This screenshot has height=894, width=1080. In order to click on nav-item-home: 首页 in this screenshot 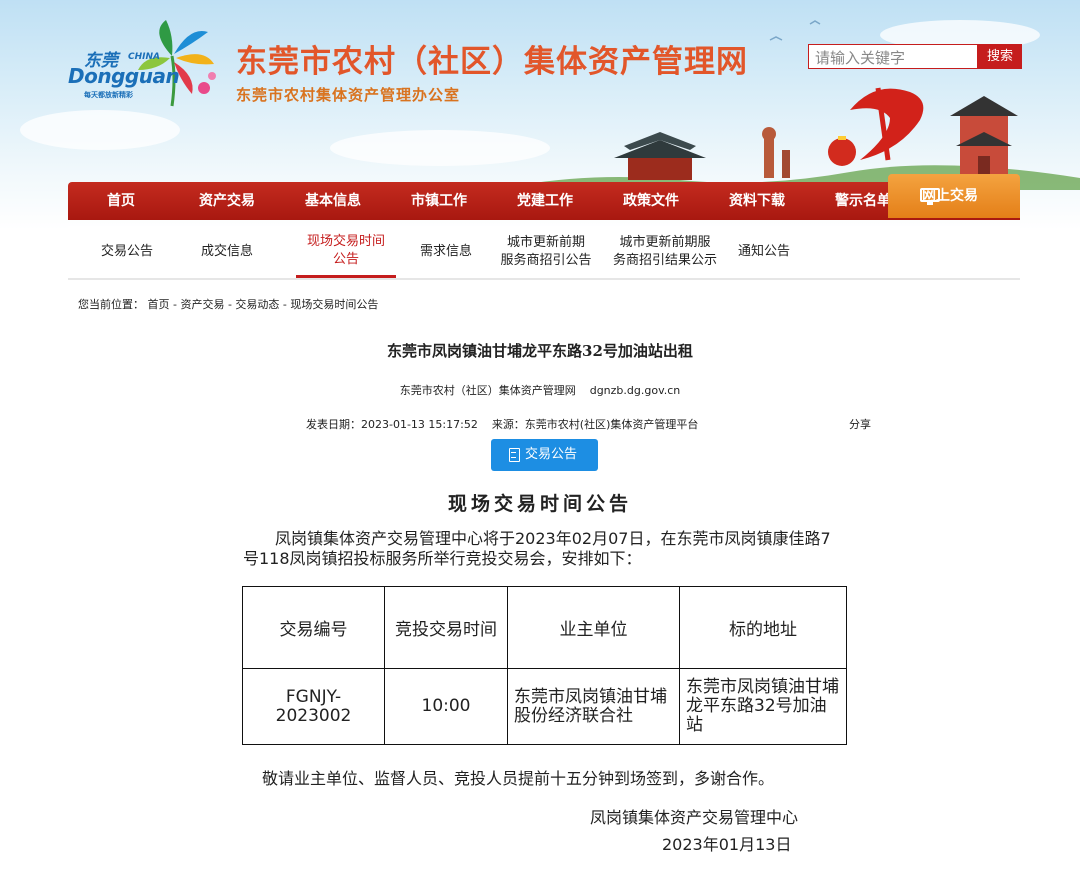, I will do `click(121, 201)`.